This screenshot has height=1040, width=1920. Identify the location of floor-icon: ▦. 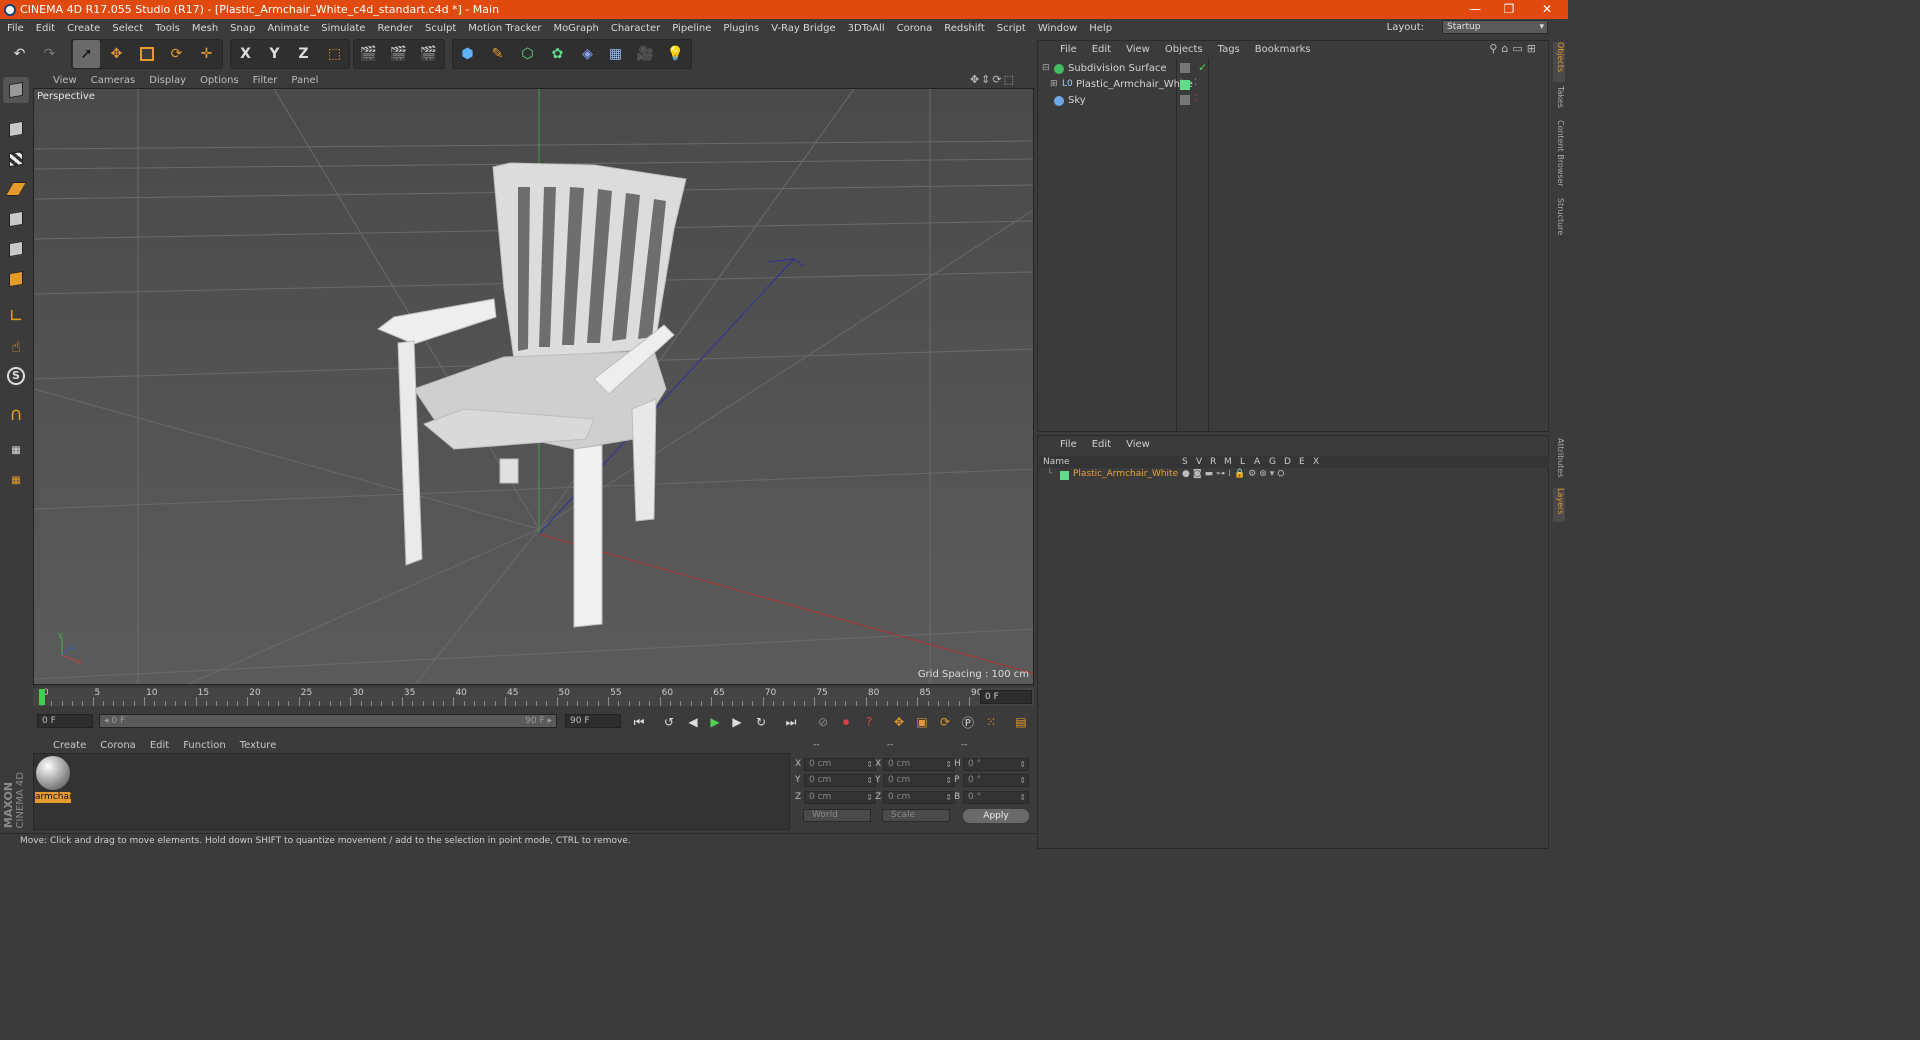
(615, 54).